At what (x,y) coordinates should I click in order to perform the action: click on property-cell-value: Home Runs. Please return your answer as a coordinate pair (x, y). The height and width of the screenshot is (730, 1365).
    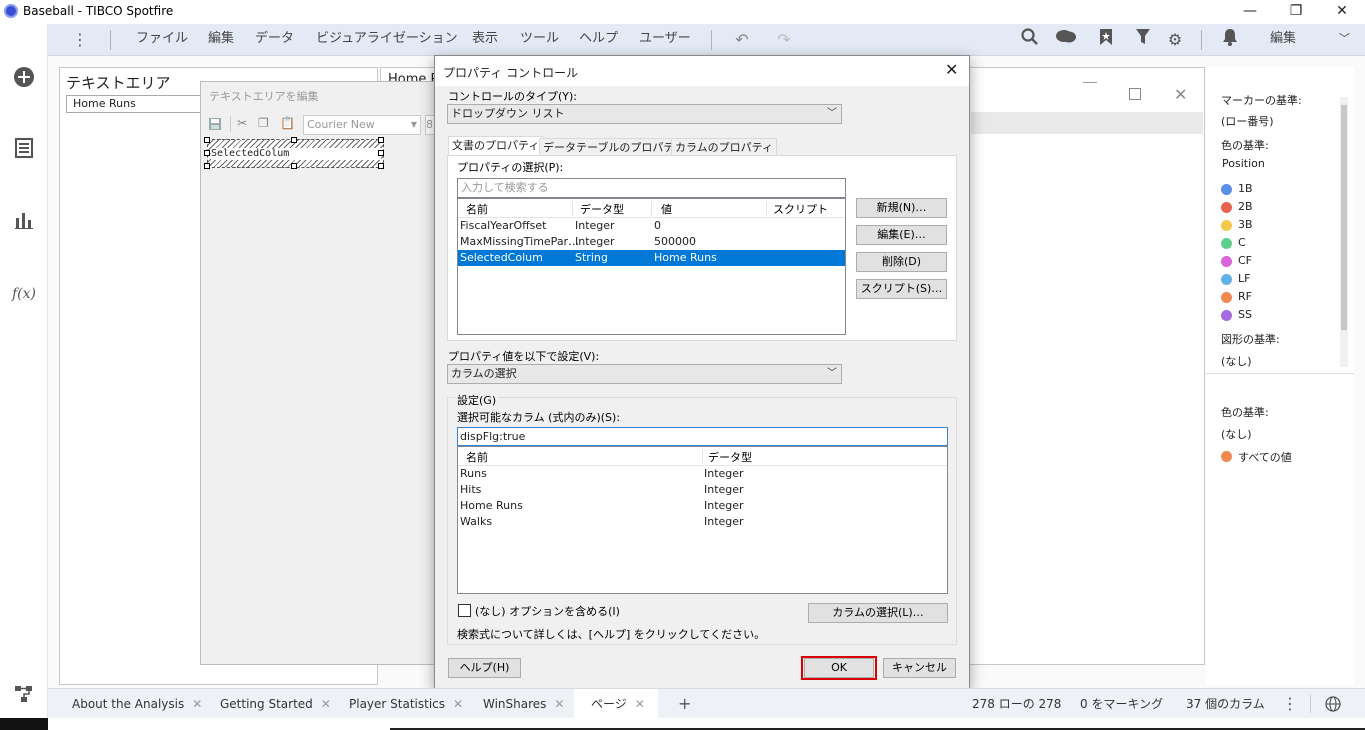
    Looking at the image, I should click on (685, 257).